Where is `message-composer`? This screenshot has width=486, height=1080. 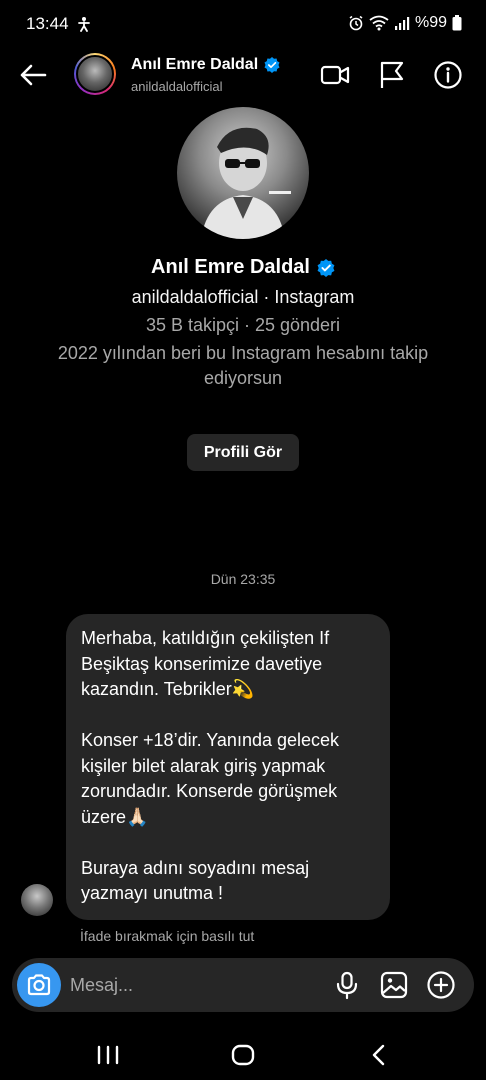
message-composer is located at coordinates (243, 985).